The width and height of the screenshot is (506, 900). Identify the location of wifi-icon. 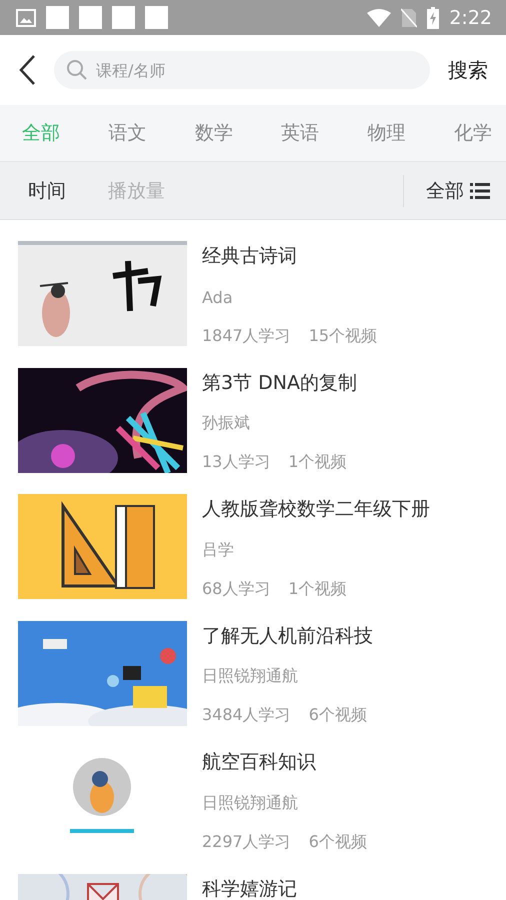
(379, 17).